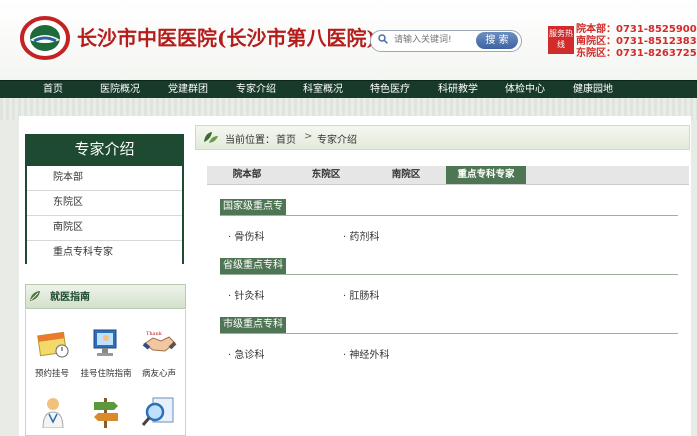  I want to click on nav-item-experts: 专家介绍, so click(256, 90).